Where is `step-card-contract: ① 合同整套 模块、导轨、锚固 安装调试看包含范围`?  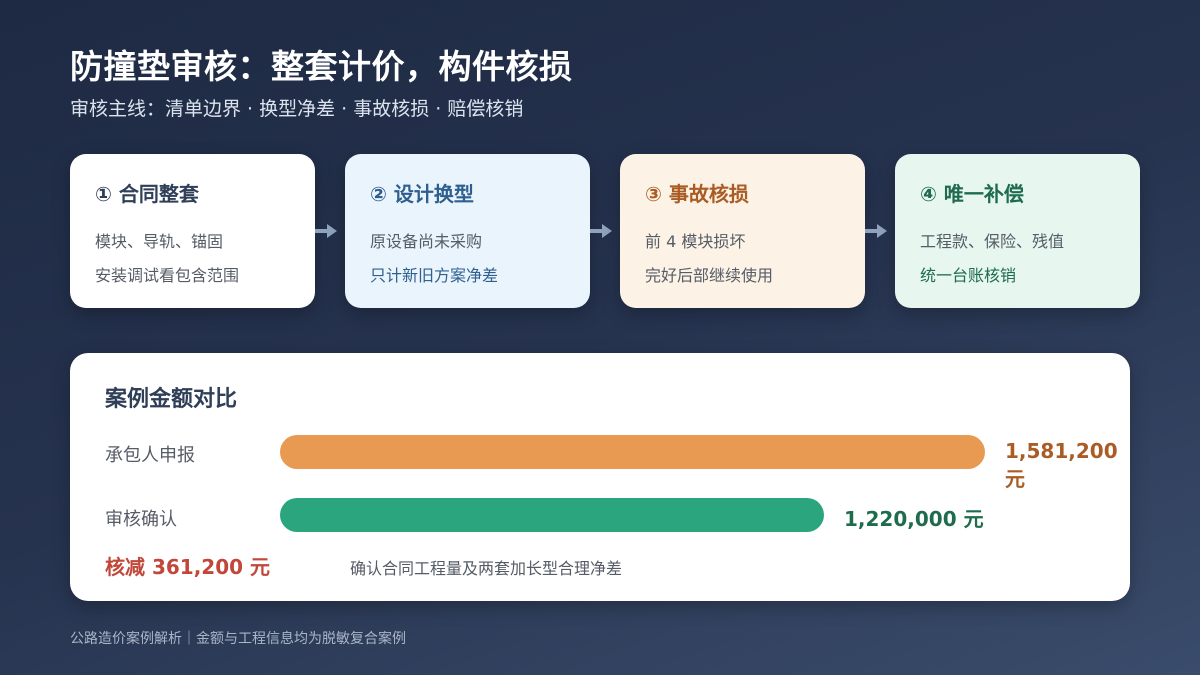
step-card-contract: ① 合同整套 模块、导轨、锚固 安装调试看包含范围 is located at coordinates (192, 231).